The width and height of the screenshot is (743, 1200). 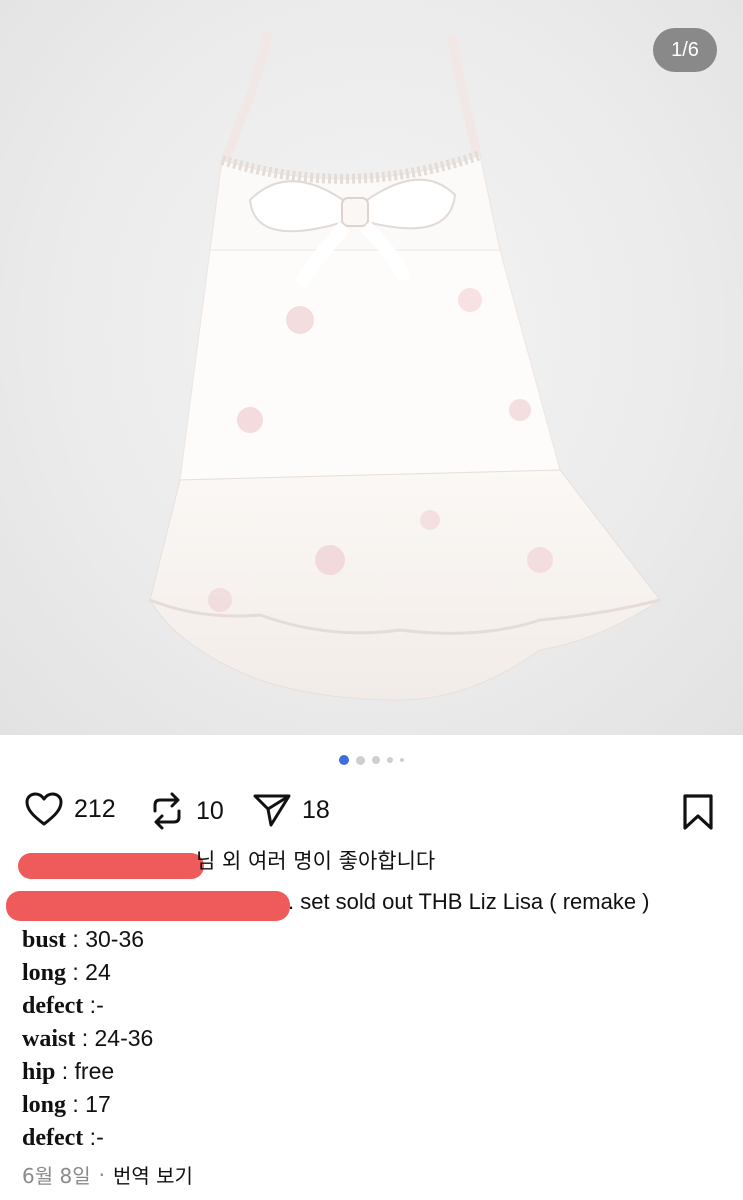 I want to click on repost-button: 10, so click(x=186, y=811).